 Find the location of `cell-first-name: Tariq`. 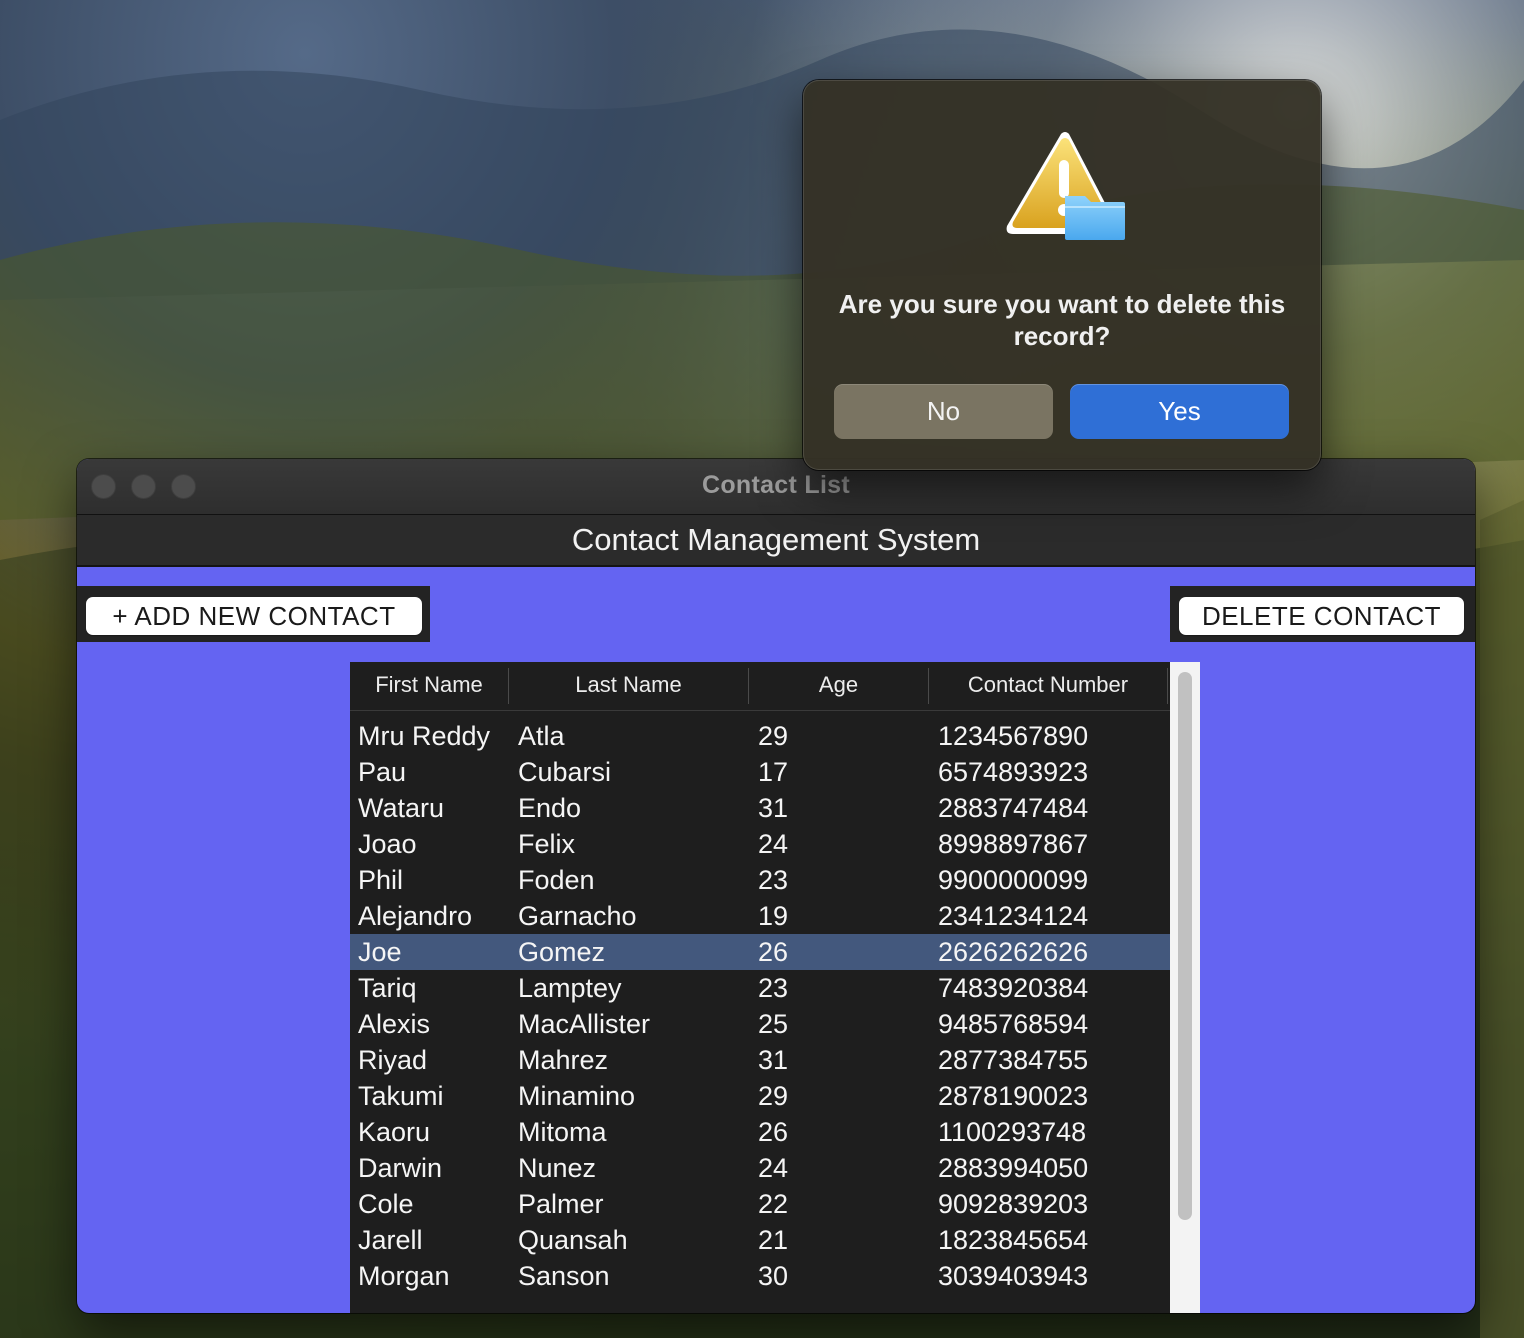

cell-first-name: Tariq is located at coordinates (387, 988).